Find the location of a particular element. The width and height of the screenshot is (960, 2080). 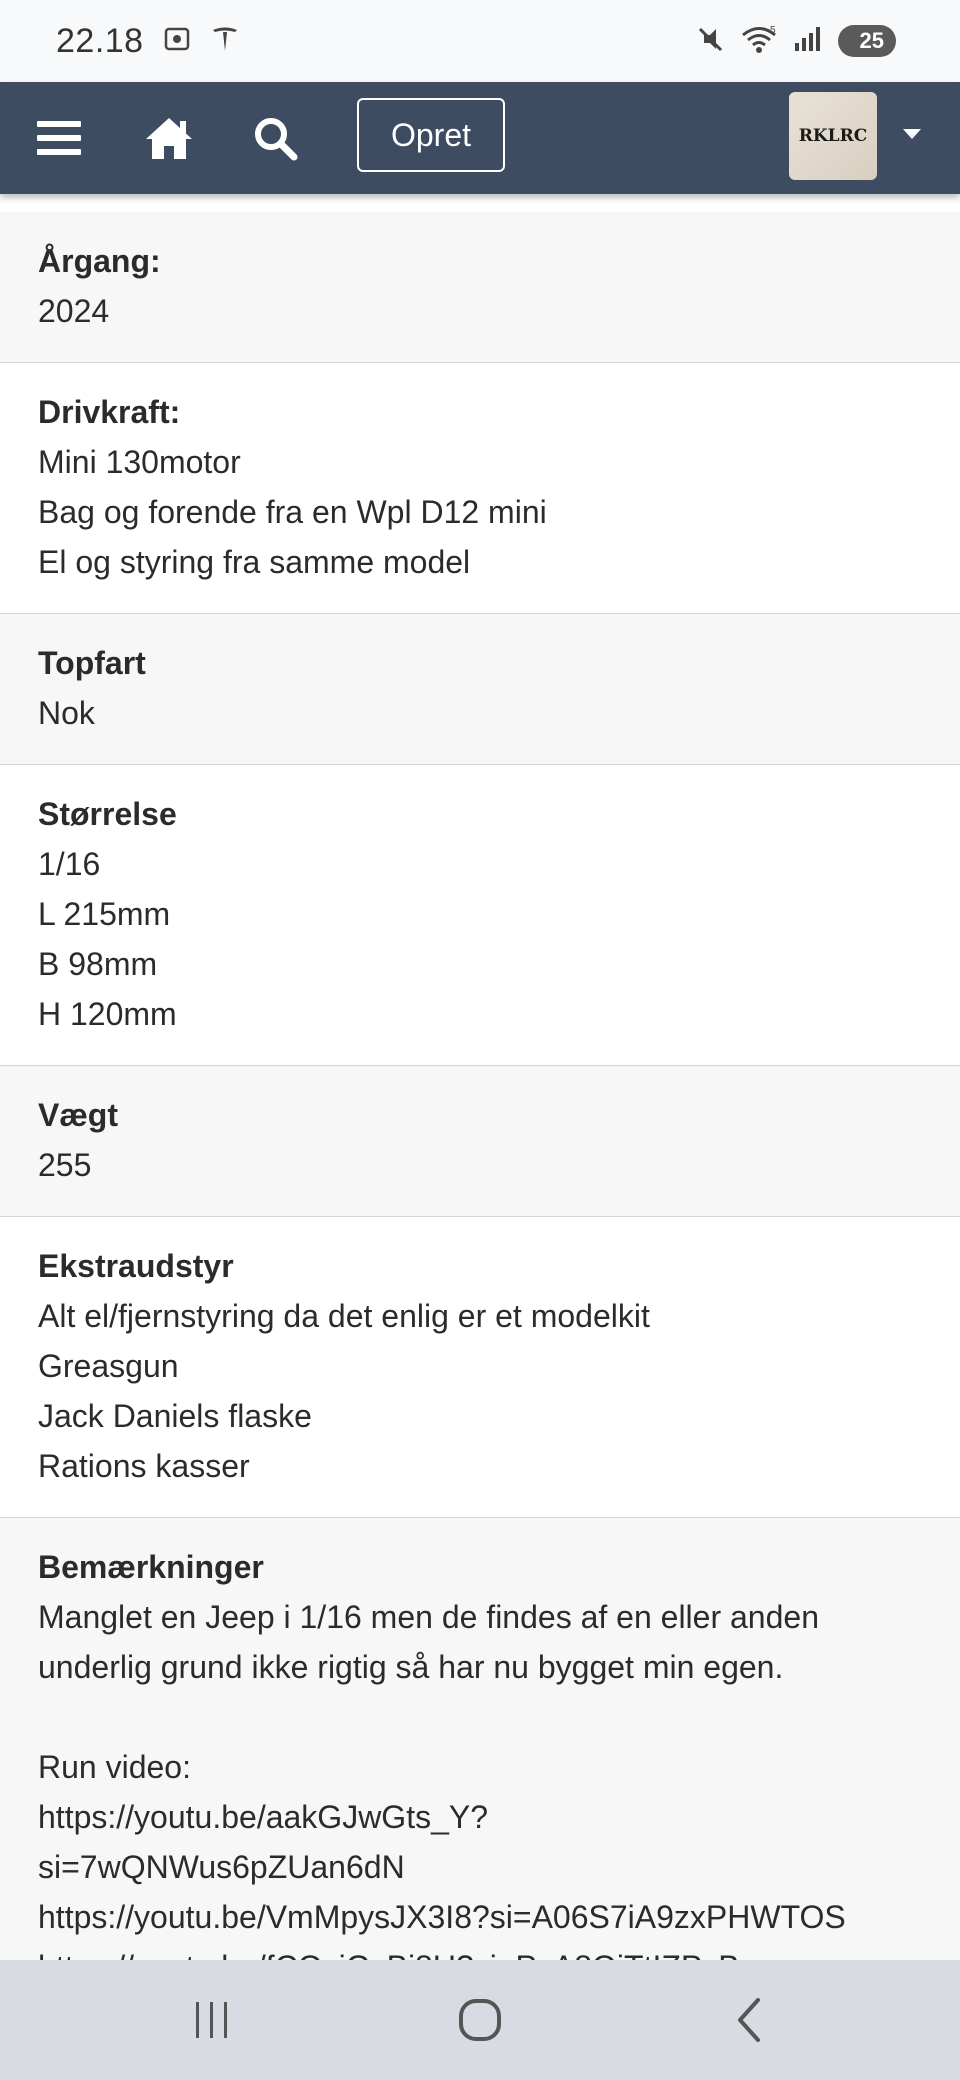

chevron-down-icon is located at coordinates (912, 134).